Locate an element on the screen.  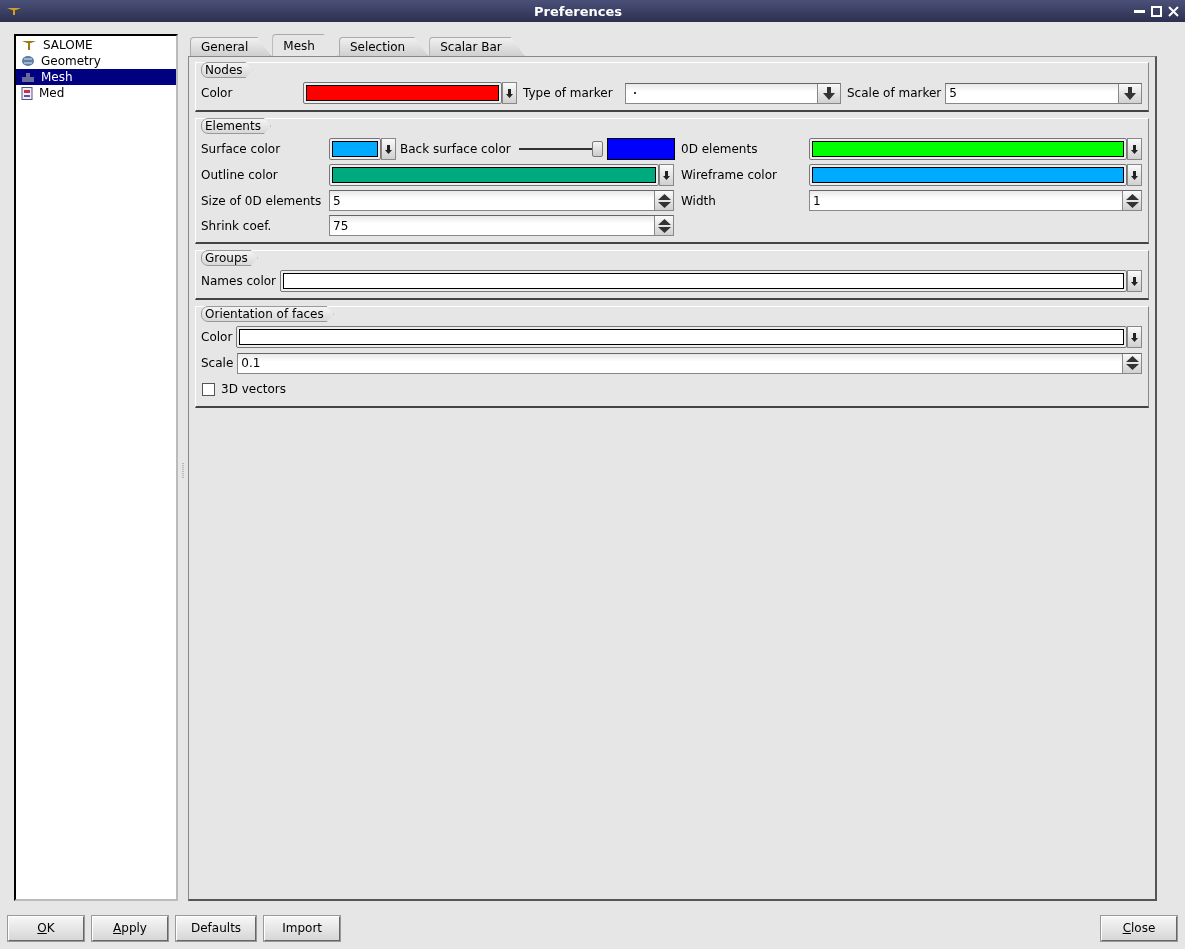
splitter-handle-icon is located at coordinates (183, 470).